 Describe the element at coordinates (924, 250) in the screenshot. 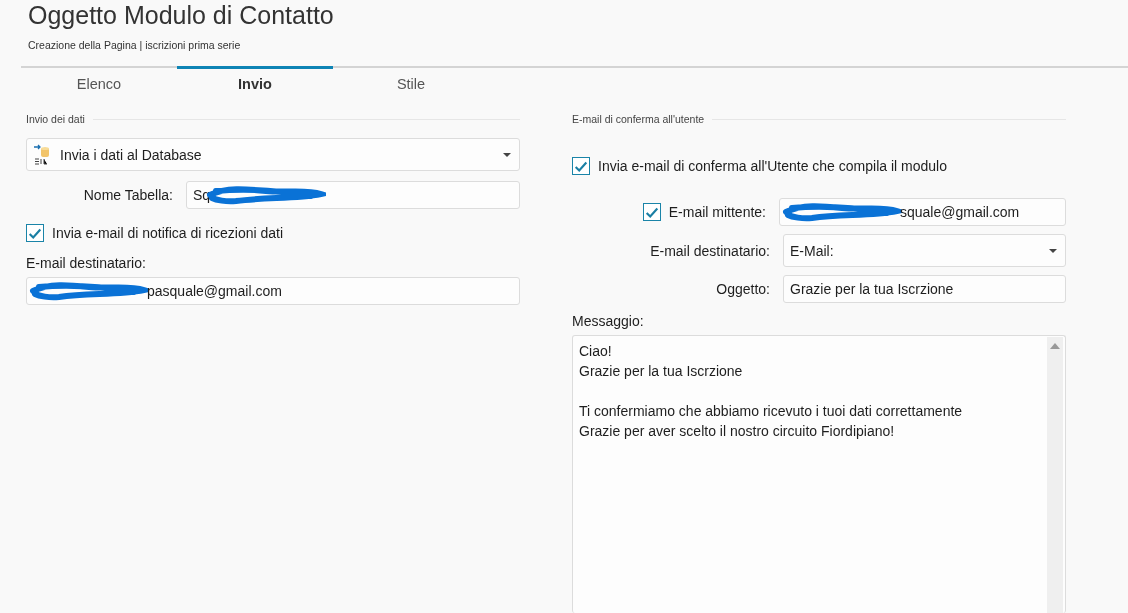

I see `dropdown: E-Mail:` at that location.